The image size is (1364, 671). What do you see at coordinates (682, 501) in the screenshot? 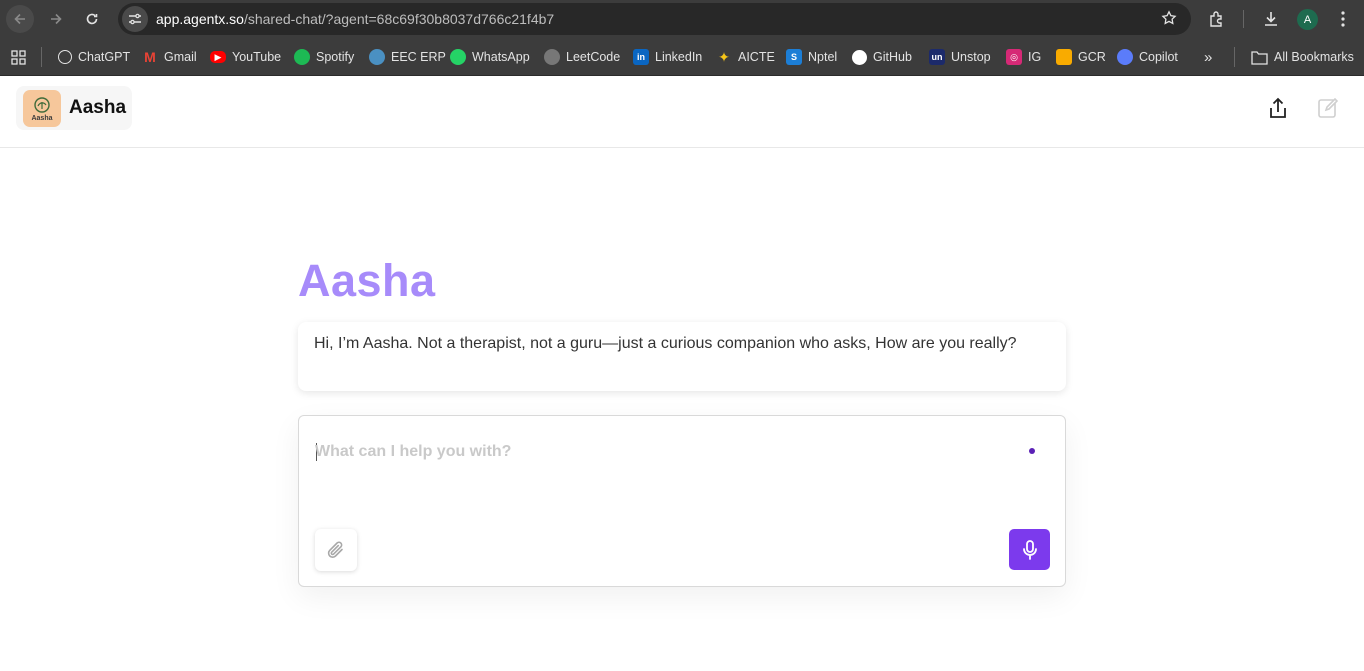
I see `chat-composer` at bounding box center [682, 501].